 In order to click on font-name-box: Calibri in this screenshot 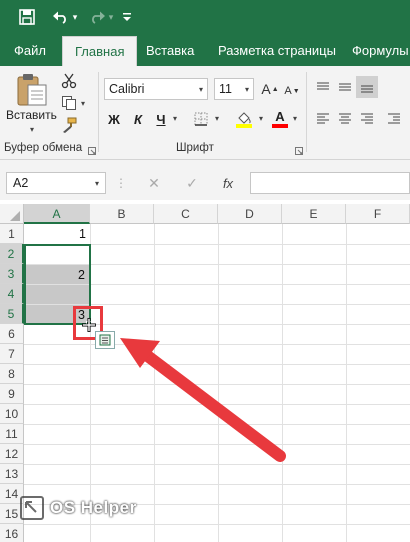, I will do `click(156, 89)`.